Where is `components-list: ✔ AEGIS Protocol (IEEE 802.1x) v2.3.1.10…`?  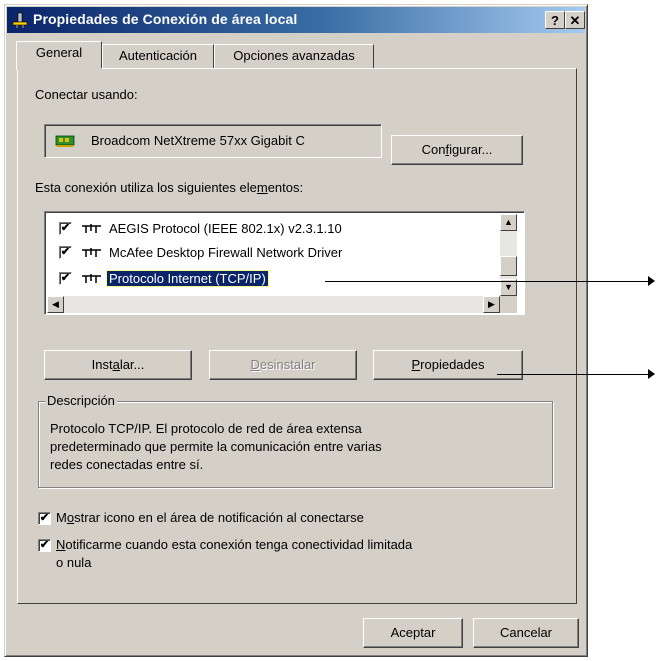
components-list: ✔ AEGIS Protocol (IEEE 802.1x) v2.3.1.10… is located at coordinates (284, 263).